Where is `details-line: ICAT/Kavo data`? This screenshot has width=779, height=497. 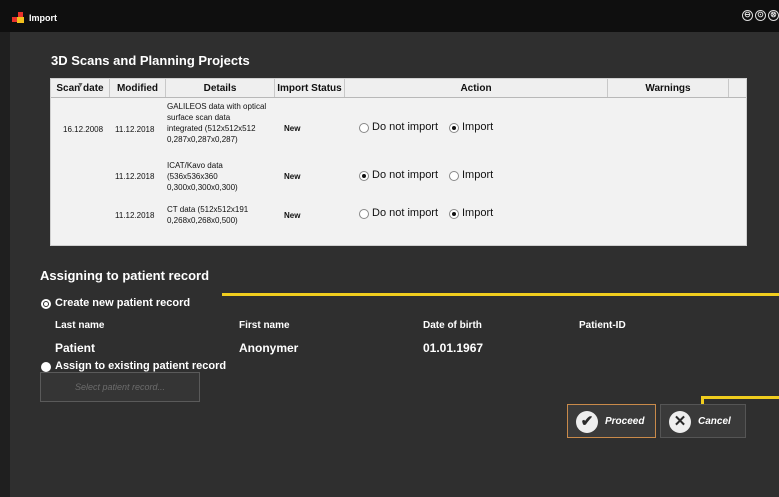
details-line: ICAT/Kavo data is located at coordinates (195, 165).